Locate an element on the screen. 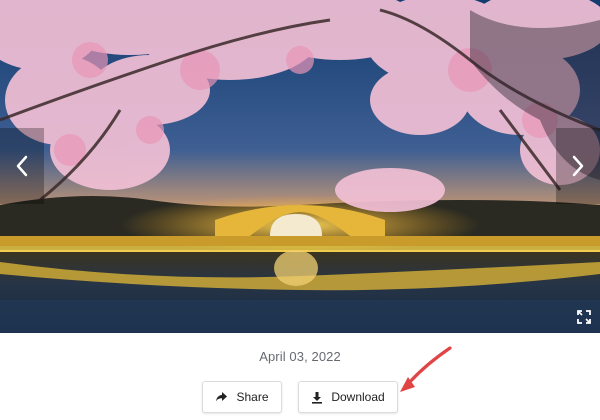  download-icon is located at coordinates (317, 397).